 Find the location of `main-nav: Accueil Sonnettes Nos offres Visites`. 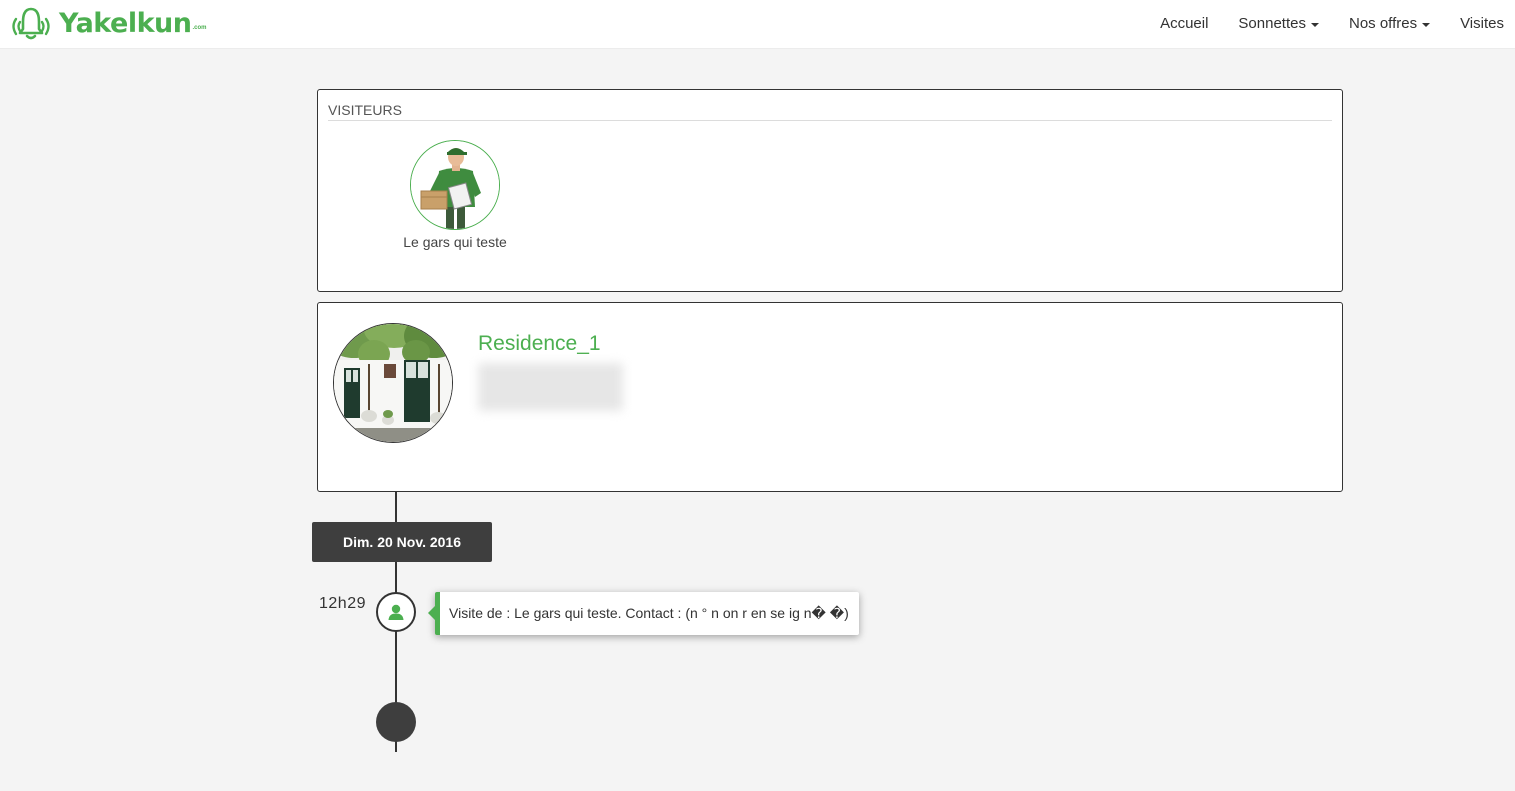

main-nav: Accueil Sonnettes Nos offres Visites is located at coordinates (1330, 24).